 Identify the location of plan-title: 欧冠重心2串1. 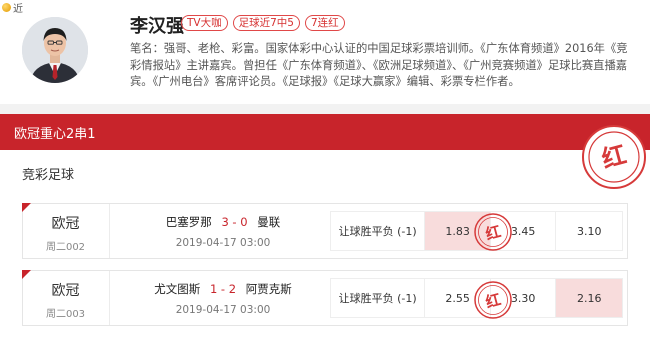
(55, 134).